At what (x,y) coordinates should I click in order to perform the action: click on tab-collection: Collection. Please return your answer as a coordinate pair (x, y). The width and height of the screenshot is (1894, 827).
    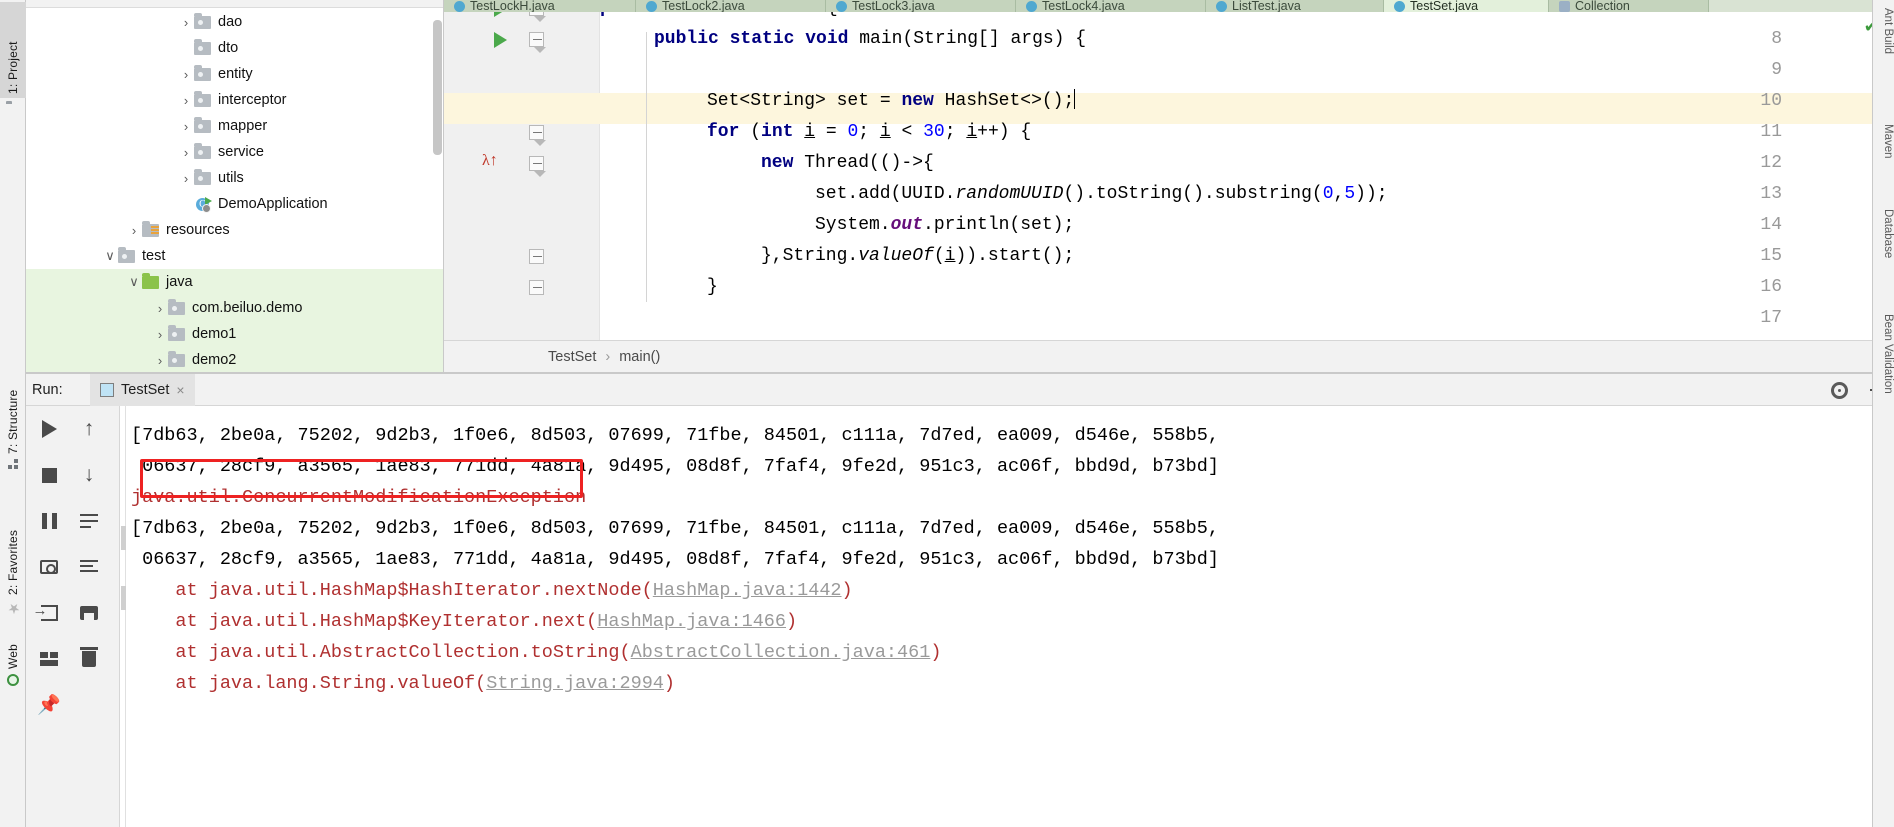
    Looking at the image, I should click on (1629, 6).